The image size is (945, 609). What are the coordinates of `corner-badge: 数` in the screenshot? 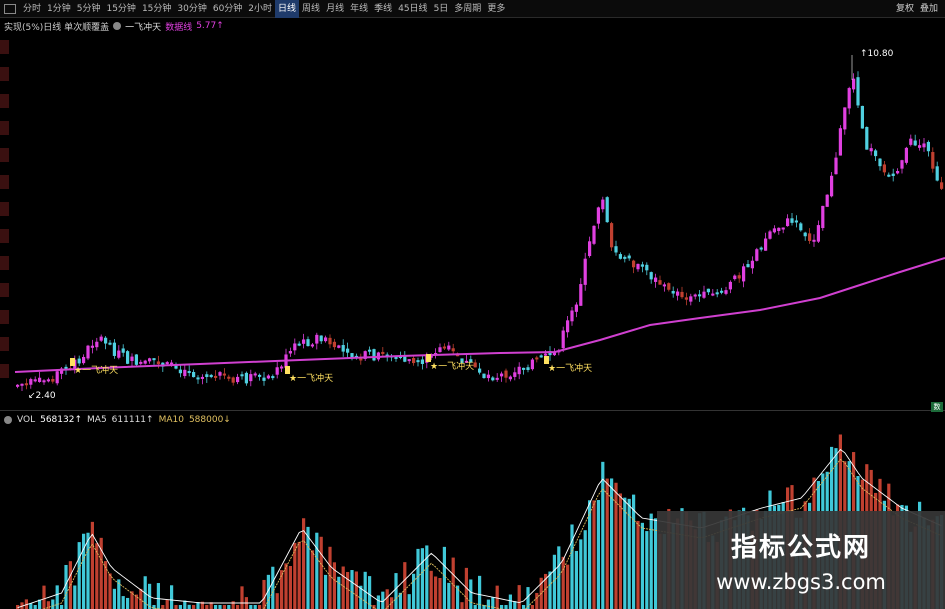 It's located at (937, 407).